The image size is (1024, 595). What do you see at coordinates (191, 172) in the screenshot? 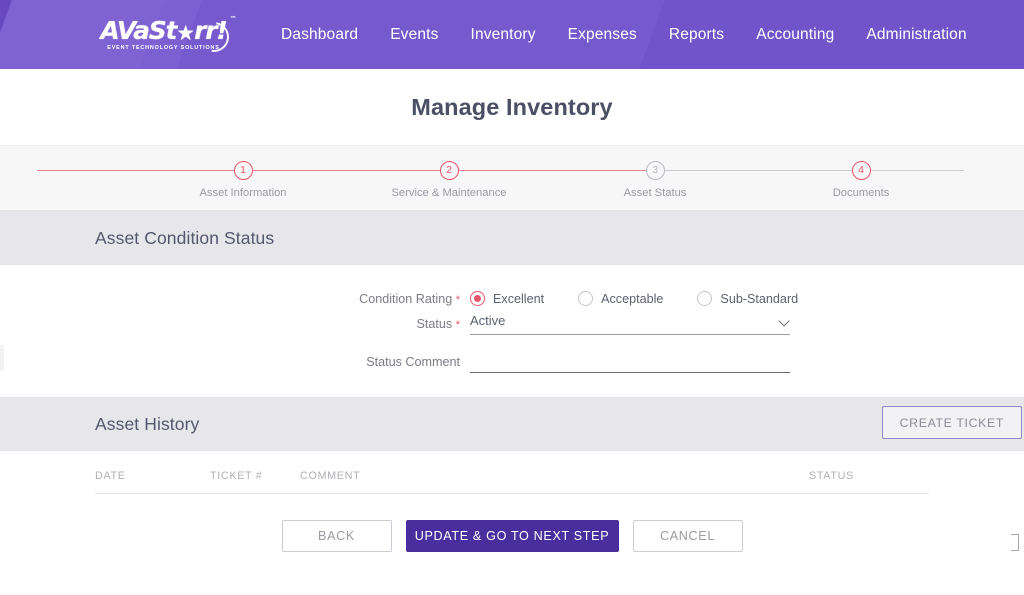
I see `step-asset-information: 1 Asset Information` at bounding box center [191, 172].